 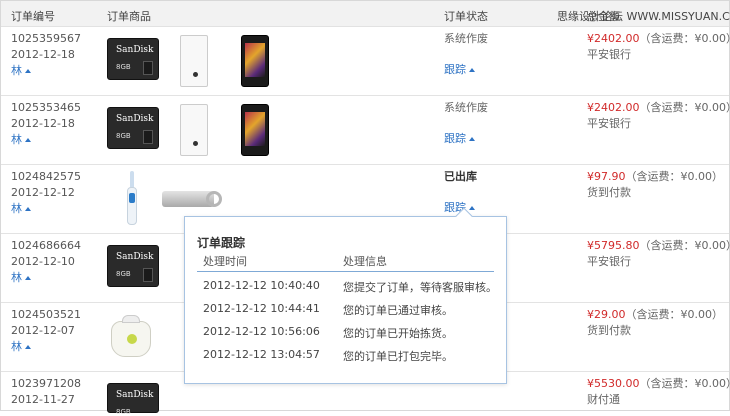 I want to click on cooker-flower, so click(x=132, y=339).